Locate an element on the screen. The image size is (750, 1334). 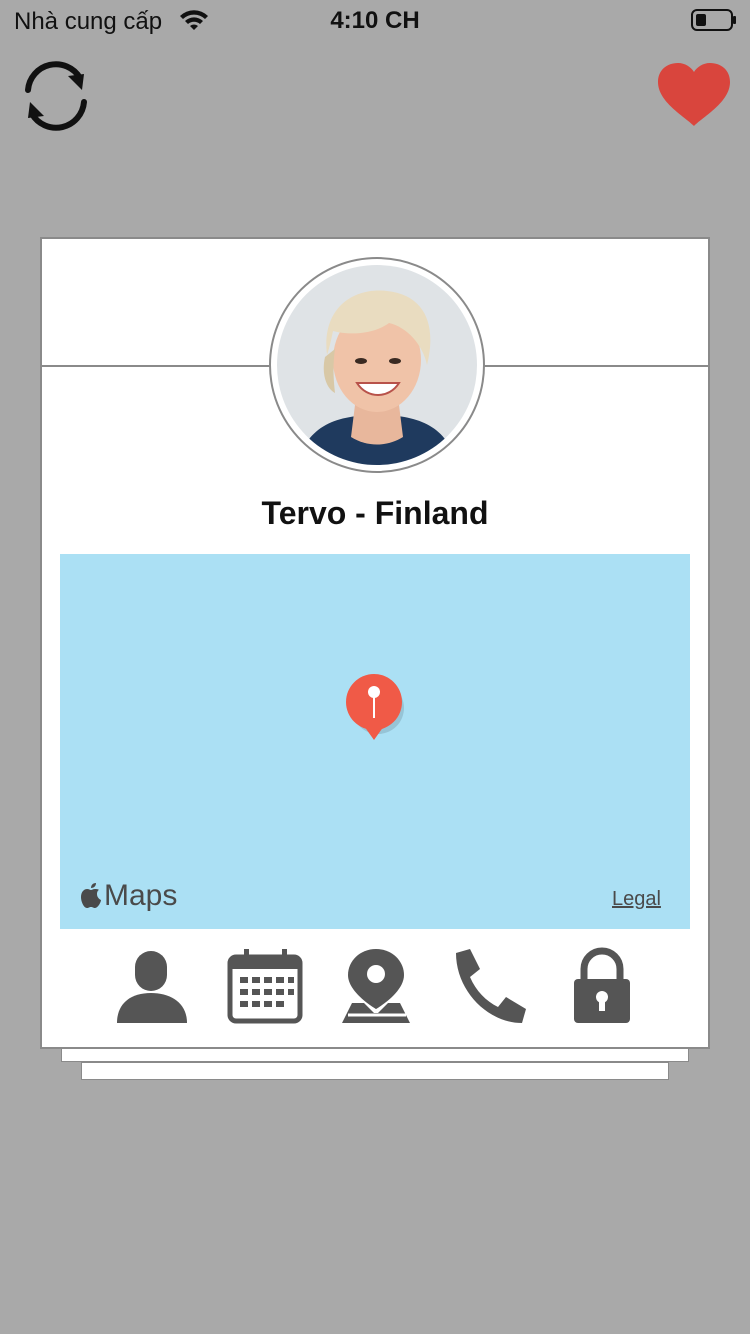
avatar-photo is located at coordinates (377, 365).